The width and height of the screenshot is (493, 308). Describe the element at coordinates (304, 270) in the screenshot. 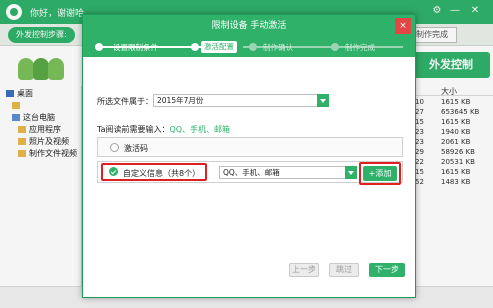

I see `prev-button: 上一步` at that location.